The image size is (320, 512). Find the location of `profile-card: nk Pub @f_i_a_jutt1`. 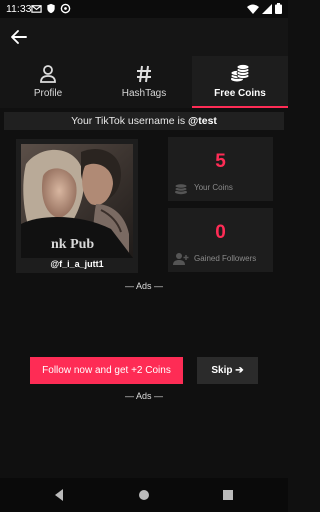

profile-card: nk Pub @f_i_a_jutt1 is located at coordinates (77, 206).